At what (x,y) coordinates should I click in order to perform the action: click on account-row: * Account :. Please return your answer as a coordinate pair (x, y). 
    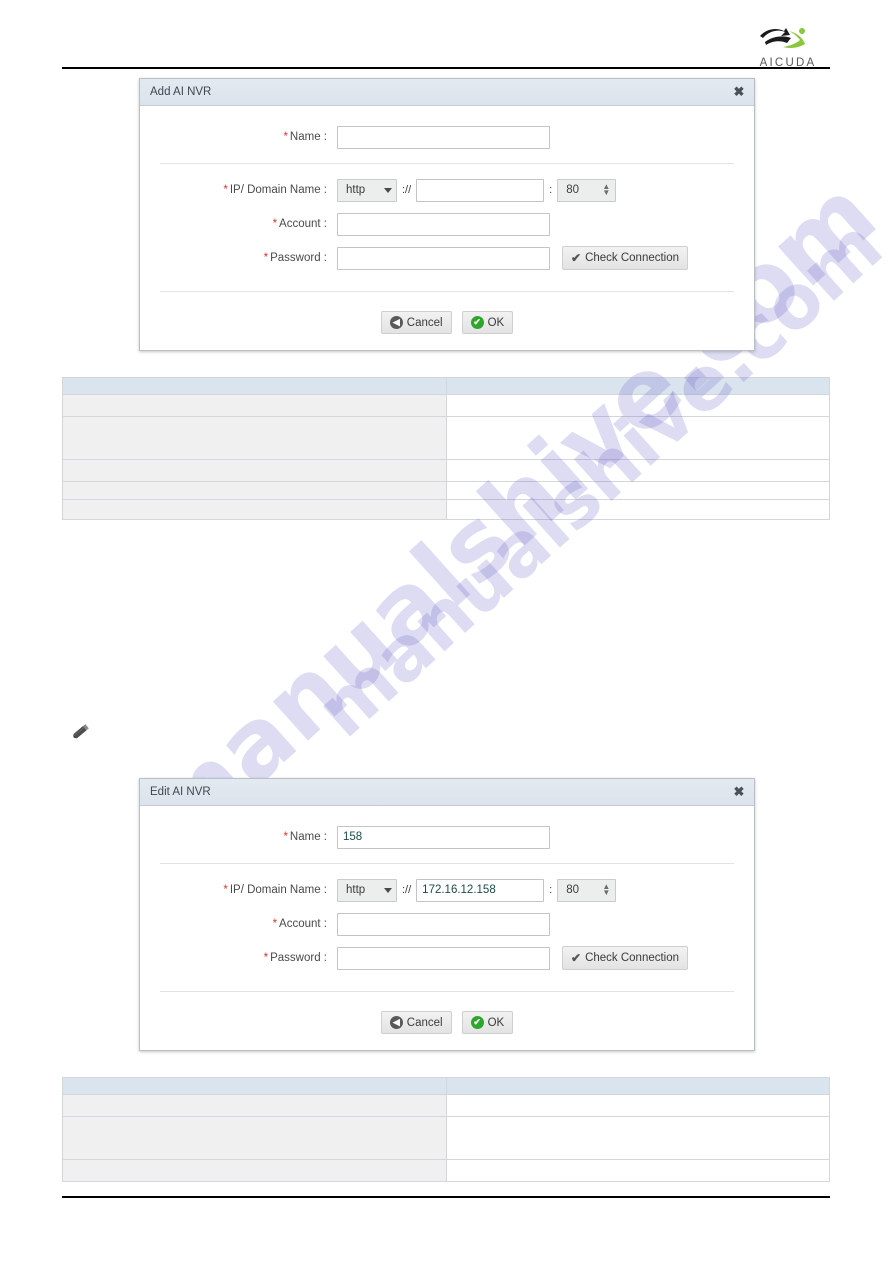
    Looking at the image, I should click on (447, 924).